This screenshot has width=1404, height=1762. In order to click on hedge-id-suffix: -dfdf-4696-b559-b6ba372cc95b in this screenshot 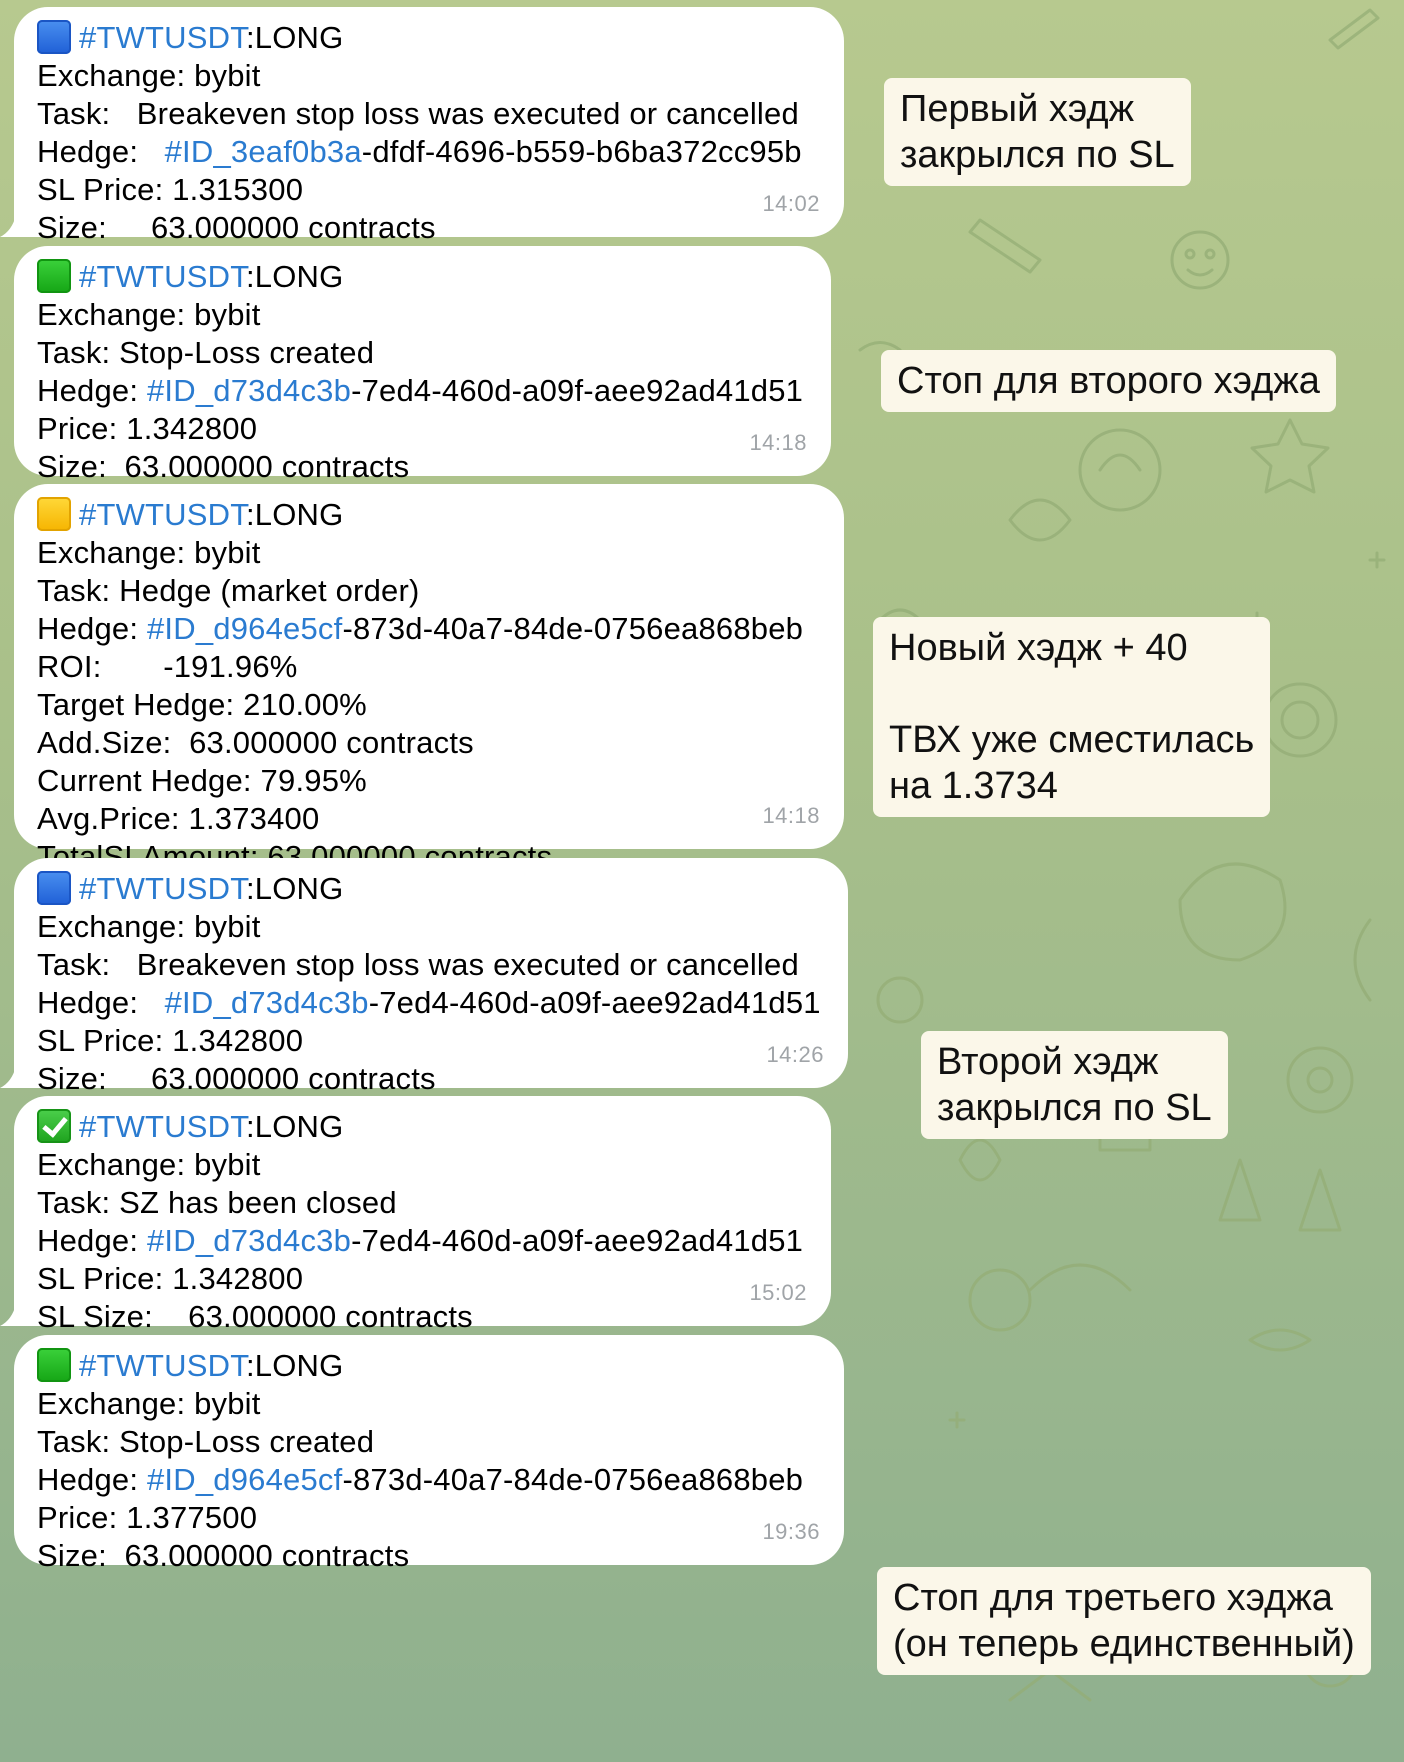, I will do `click(581, 151)`.